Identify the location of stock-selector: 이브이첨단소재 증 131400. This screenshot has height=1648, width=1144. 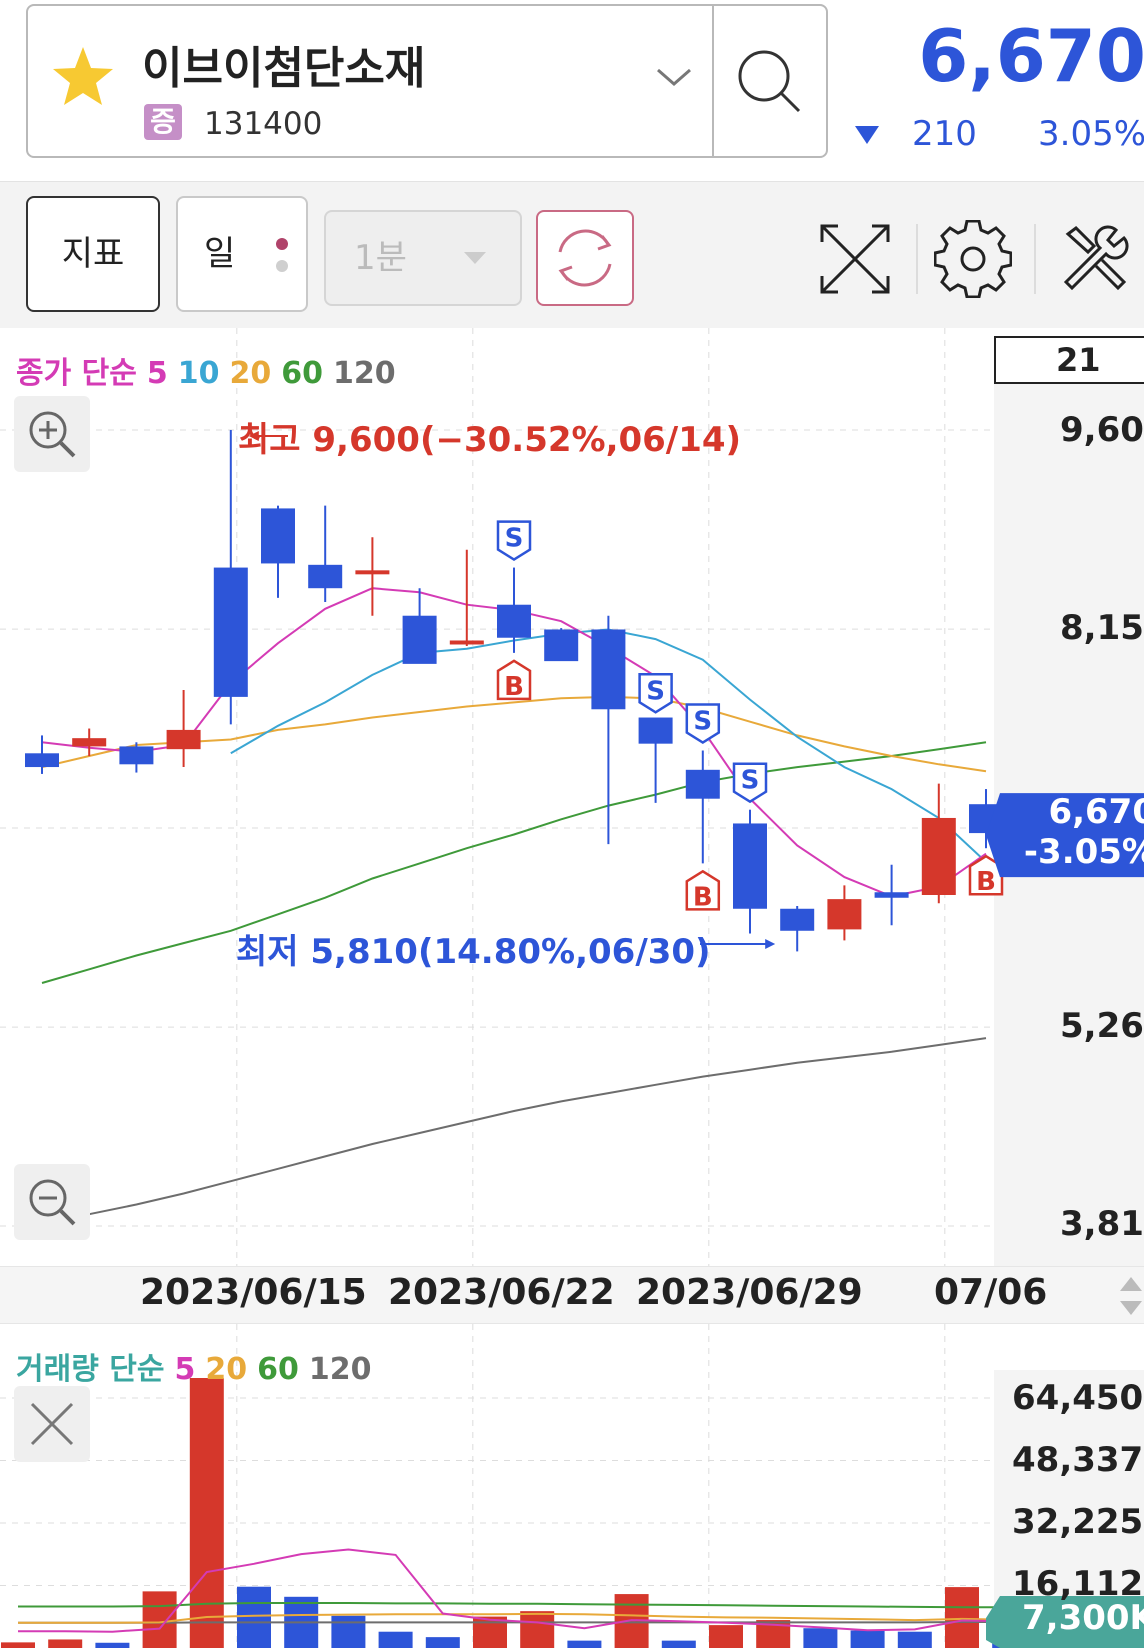
(427, 81).